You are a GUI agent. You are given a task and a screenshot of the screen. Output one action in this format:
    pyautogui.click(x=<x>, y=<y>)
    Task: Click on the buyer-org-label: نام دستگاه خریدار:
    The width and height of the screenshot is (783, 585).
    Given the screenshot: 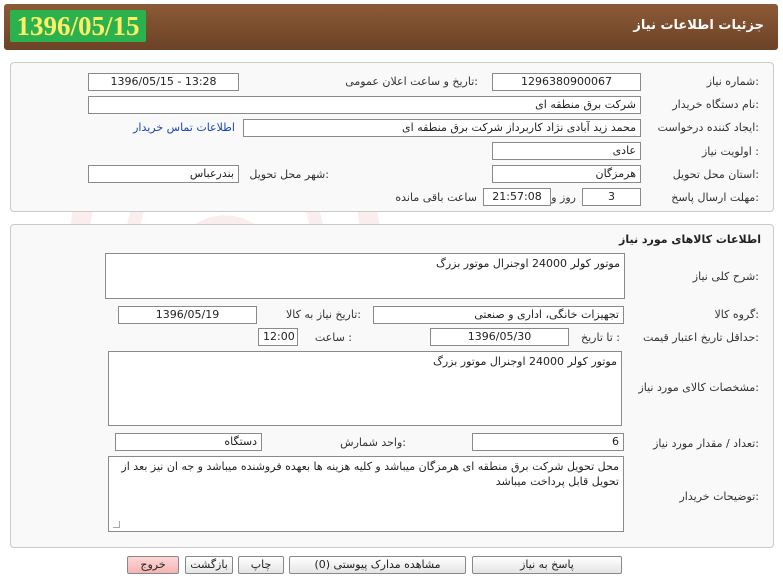 What is the action you would take?
    pyautogui.click(x=715, y=104)
    